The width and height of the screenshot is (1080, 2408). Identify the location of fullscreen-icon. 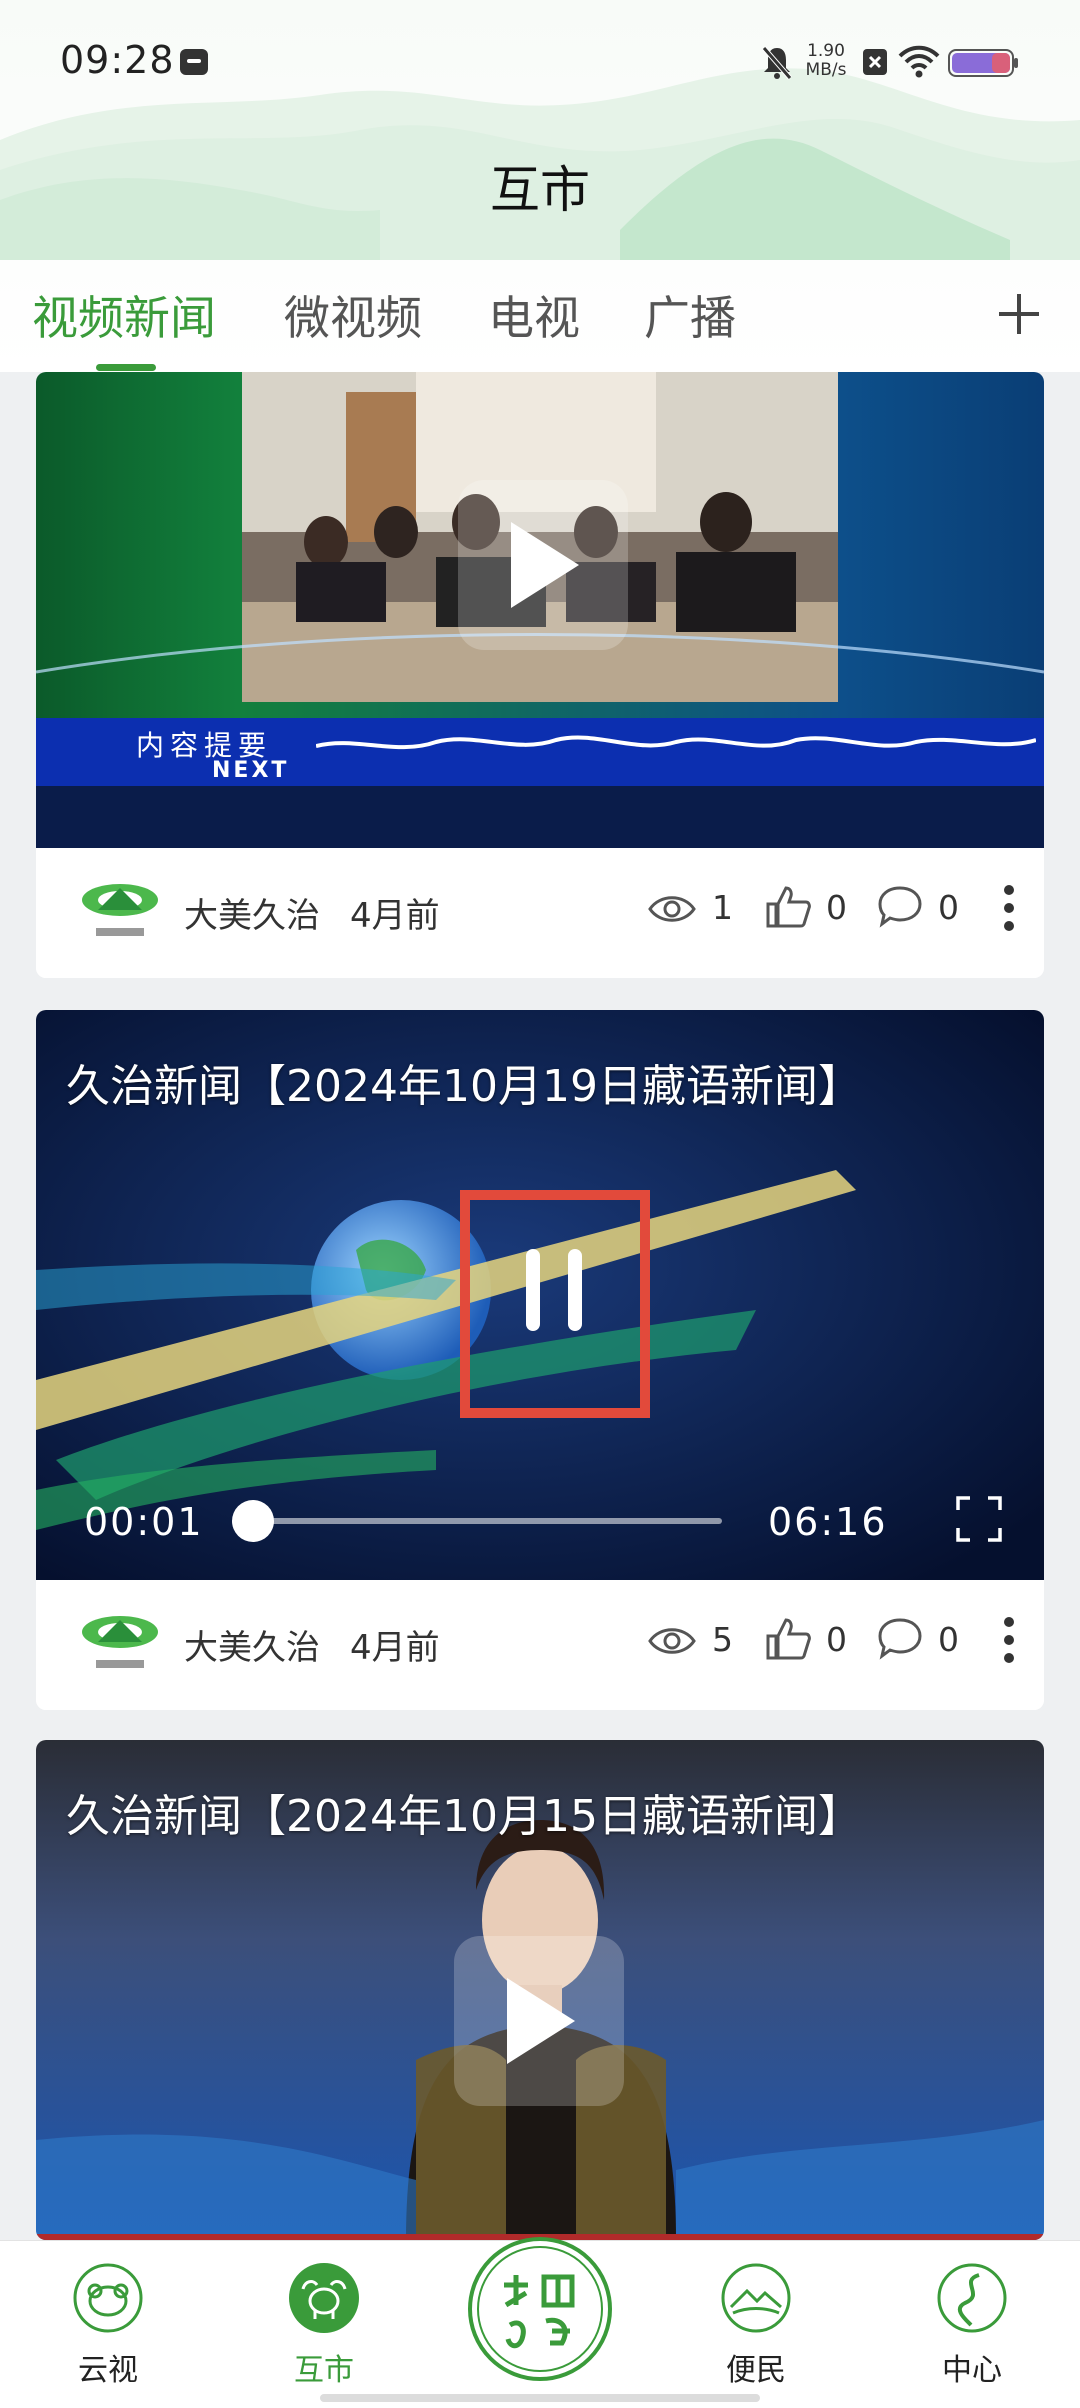
(979, 1519).